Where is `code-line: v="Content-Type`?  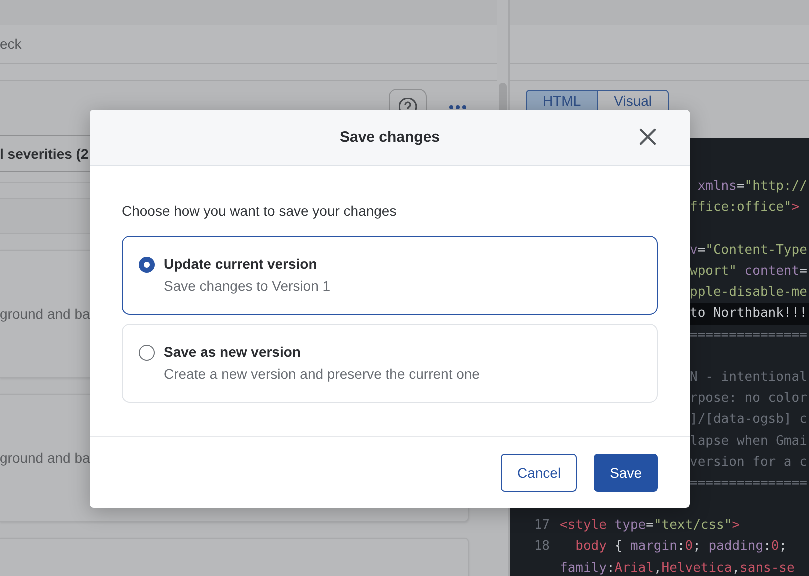
code-line: v="Content-Type is located at coordinates (749, 251).